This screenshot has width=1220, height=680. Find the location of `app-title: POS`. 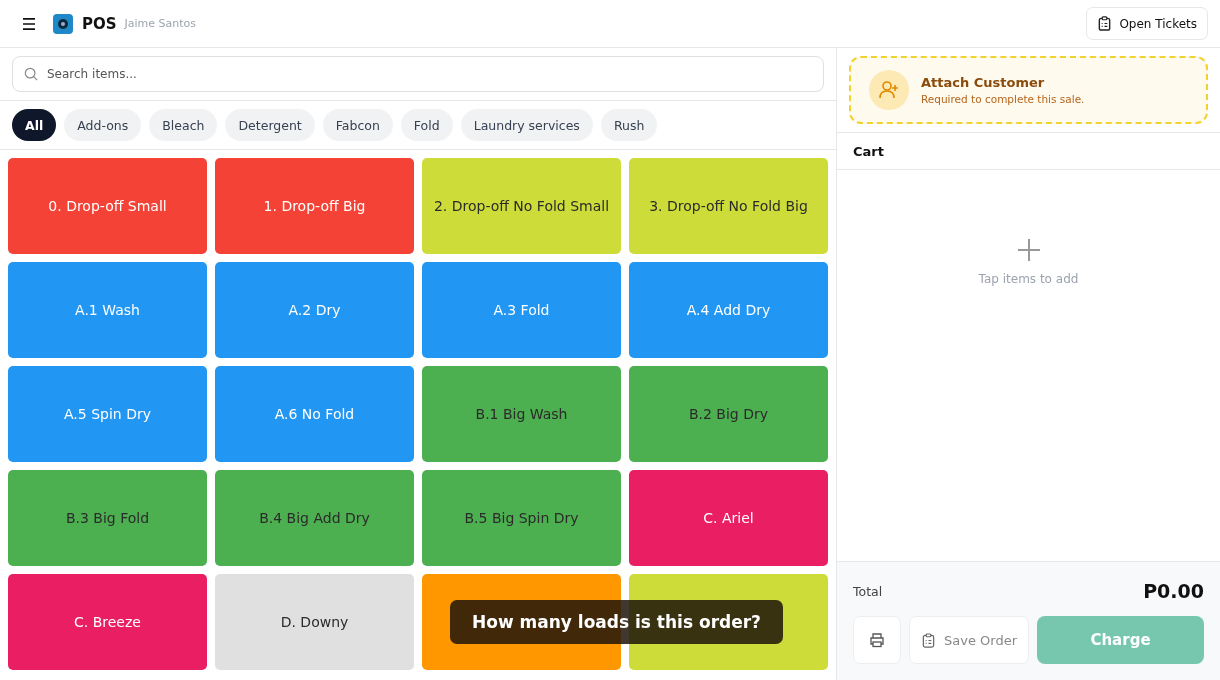

app-title: POS is located at coordinates (99, 23).